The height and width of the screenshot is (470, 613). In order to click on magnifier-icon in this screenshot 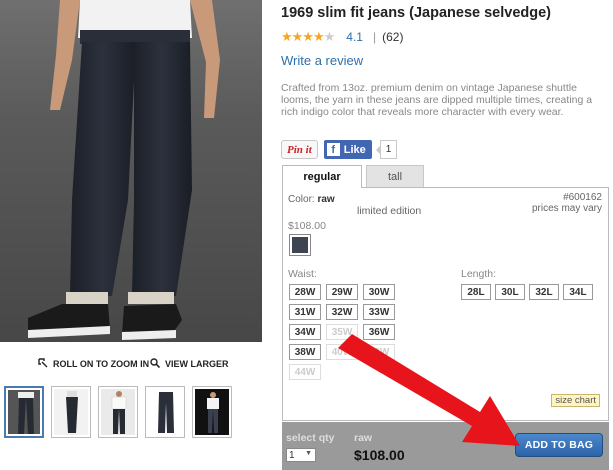, I will do `click(155, 364)`.